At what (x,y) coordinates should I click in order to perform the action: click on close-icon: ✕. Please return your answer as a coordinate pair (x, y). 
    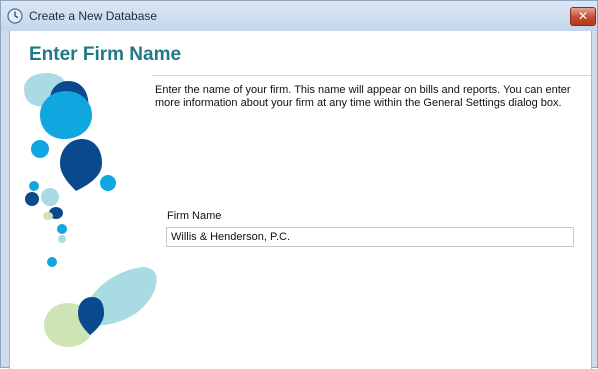
    Looking at the image, I should click on (583, 16).